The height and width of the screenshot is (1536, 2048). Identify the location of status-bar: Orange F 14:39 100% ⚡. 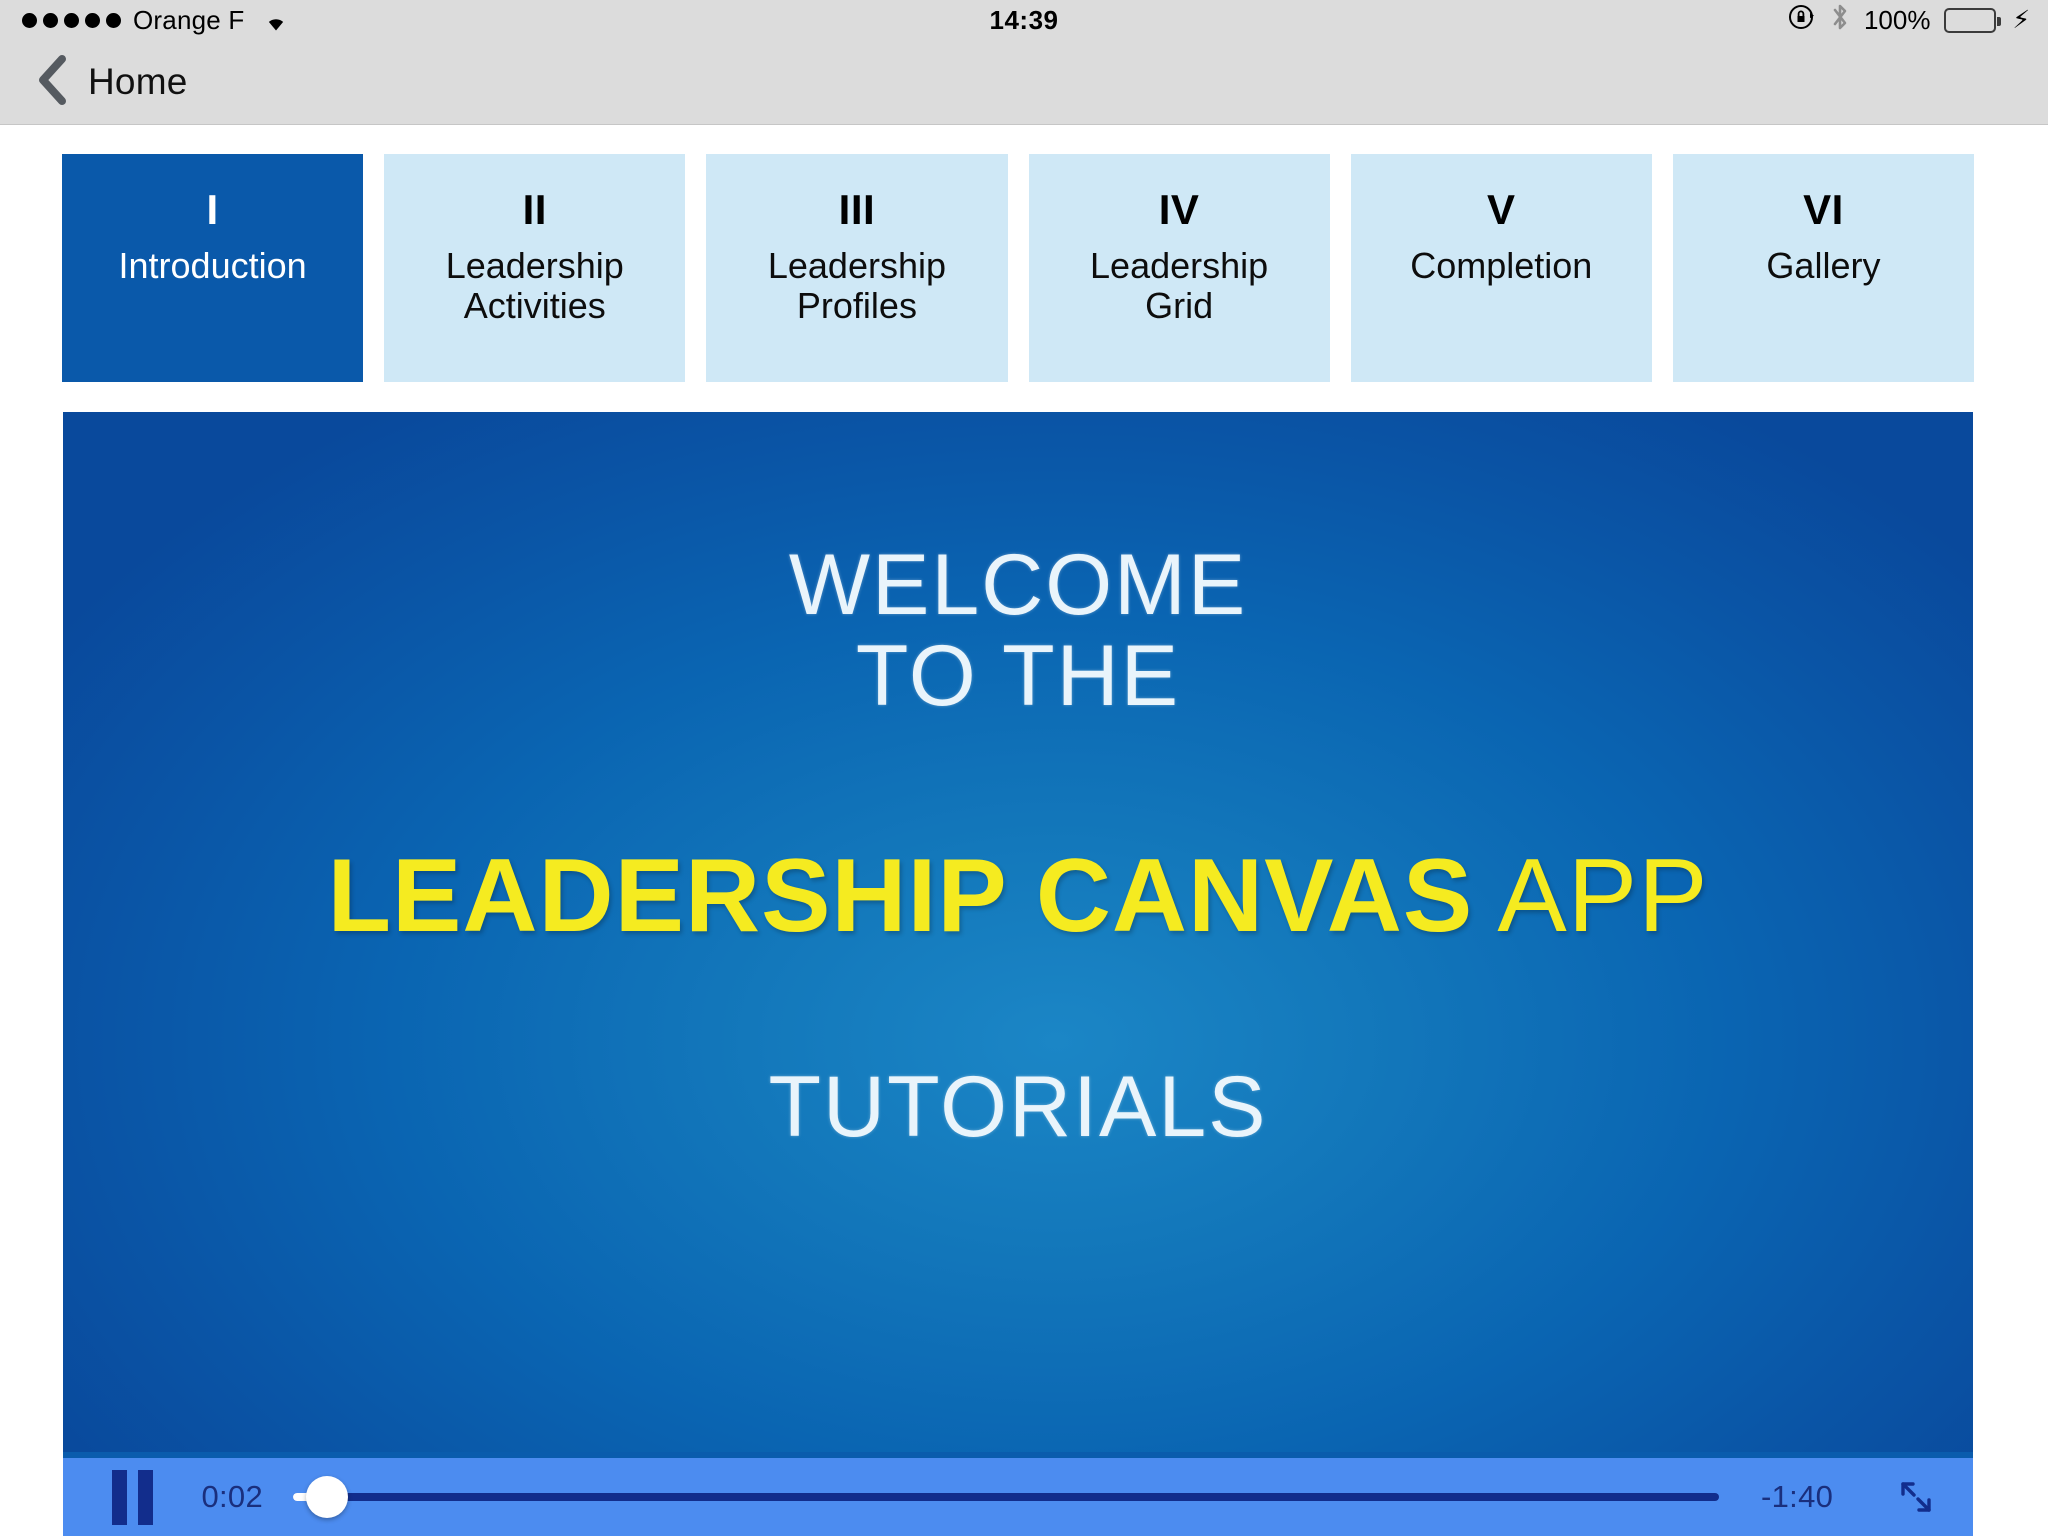
(1024, 20).